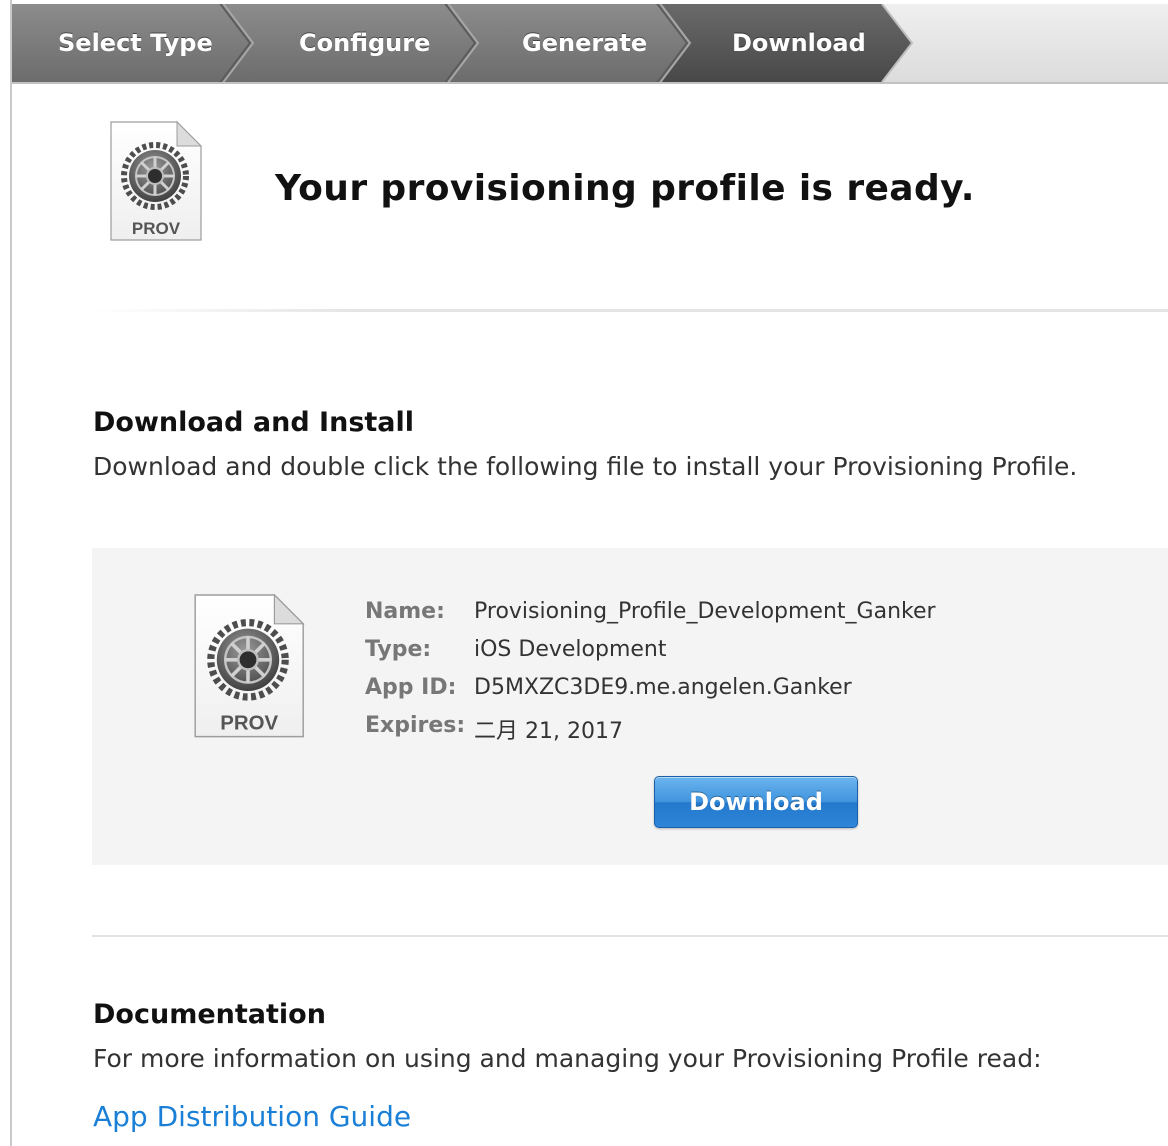 The height and width of the screenshot is (1146, 1168). I want to click on name-label: Name:, so click(405, 611).